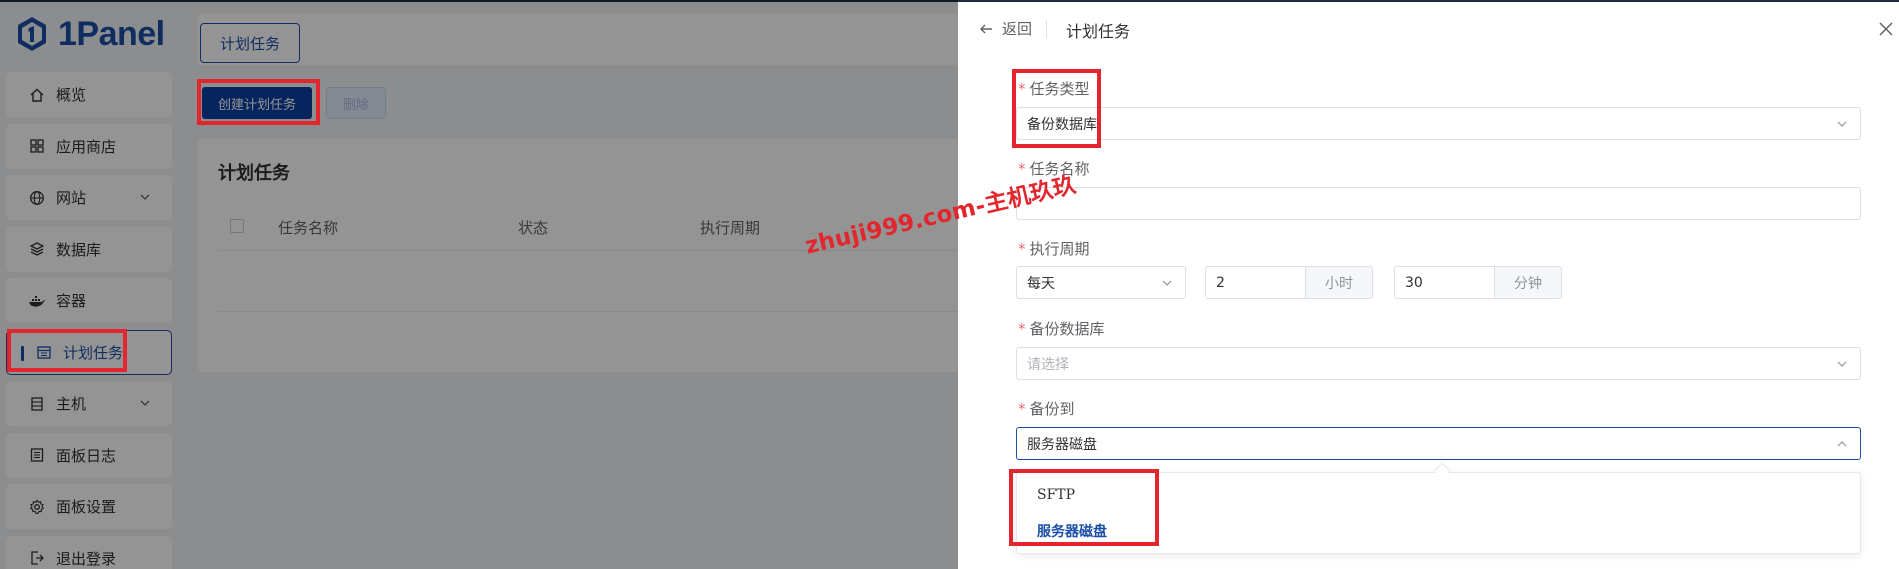 Image resolution: width=1899 pixels, height=569 pixels. Describe the element at coordinates (1428, 1) in the screenshot. I see `drawer-top-edge` at that location.